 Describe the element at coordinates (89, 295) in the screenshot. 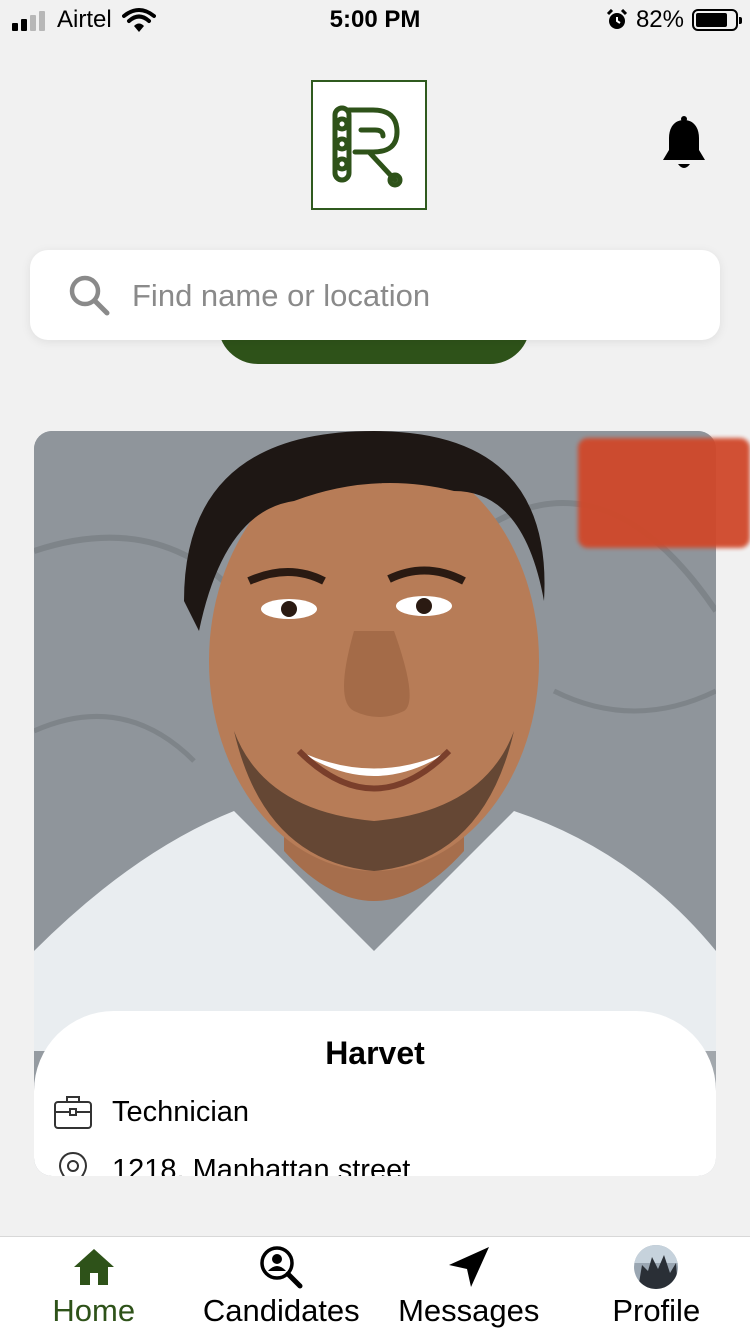

I see `search-icon` at that location.